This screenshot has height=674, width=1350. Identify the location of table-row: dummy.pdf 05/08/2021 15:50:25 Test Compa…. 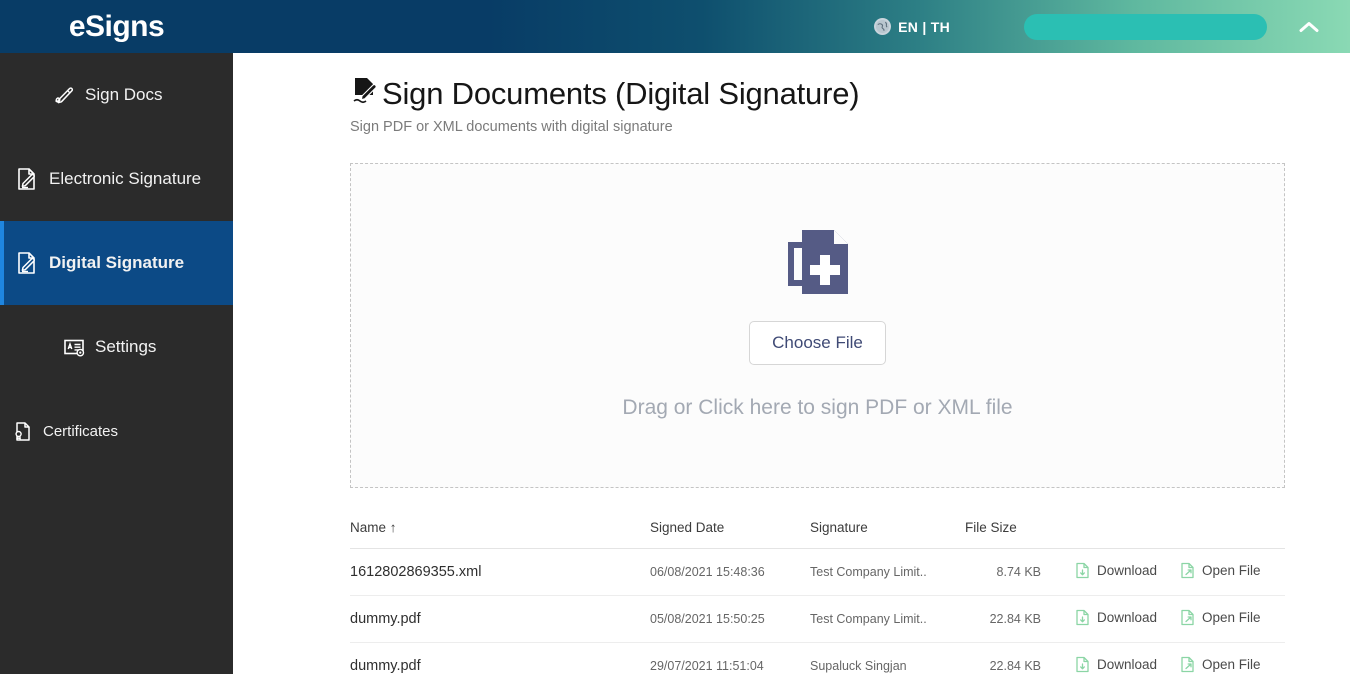
(817, 619).